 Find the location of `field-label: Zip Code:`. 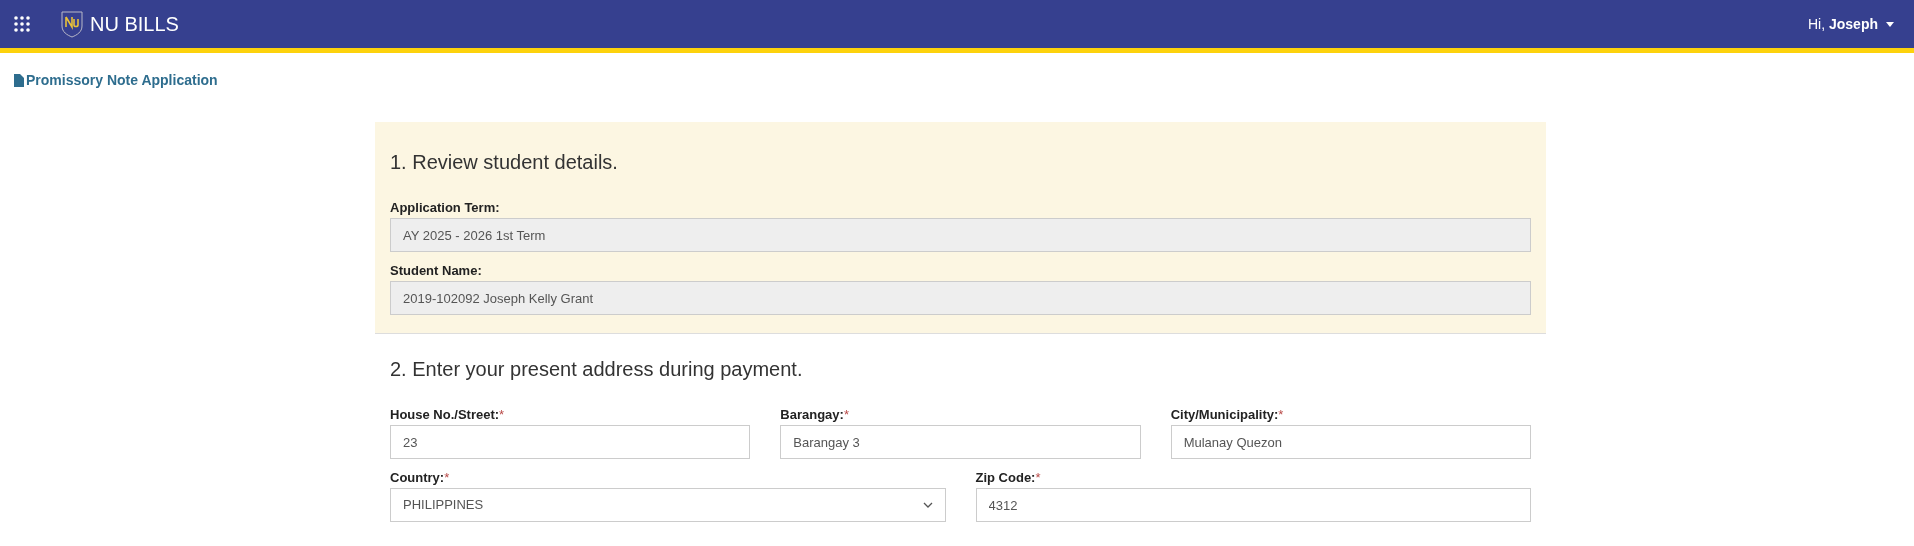

field-label: Zip Code: is located at coordinates (1005, 477).